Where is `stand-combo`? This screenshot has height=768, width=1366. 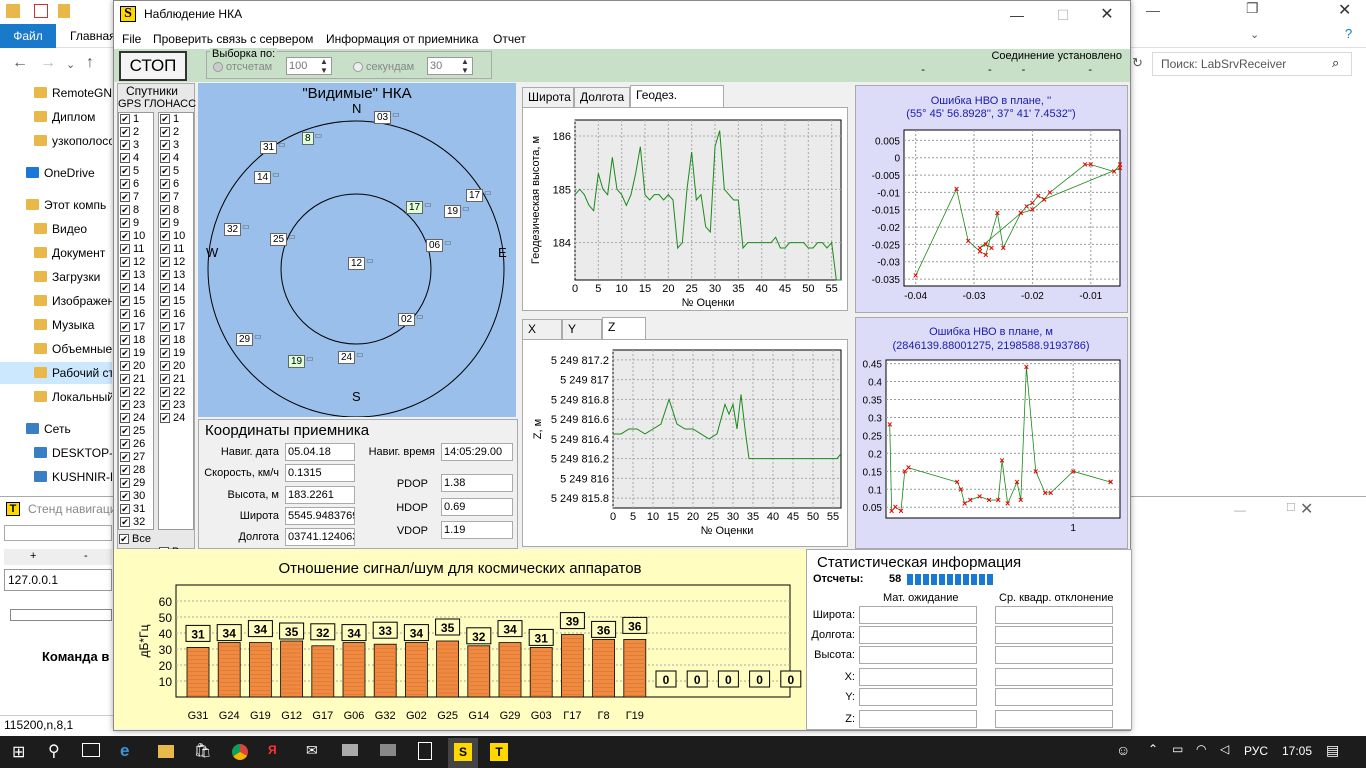
stand-combo is located at coordinates (58, 533).